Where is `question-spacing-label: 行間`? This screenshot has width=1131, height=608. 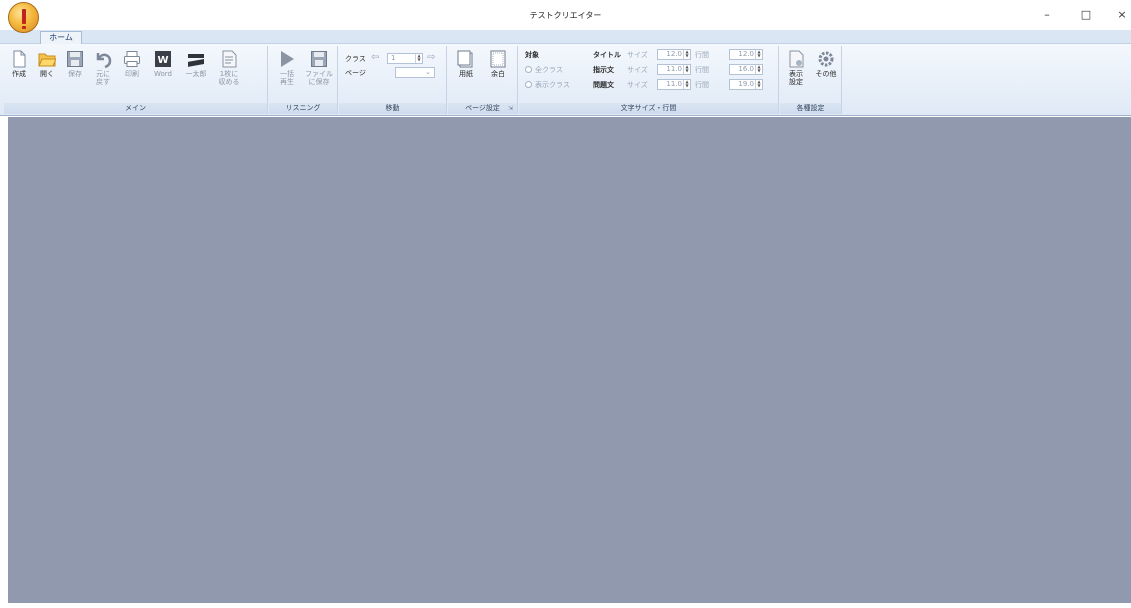 question-spacing-label: 行間 is located at coordinates (702, 85).